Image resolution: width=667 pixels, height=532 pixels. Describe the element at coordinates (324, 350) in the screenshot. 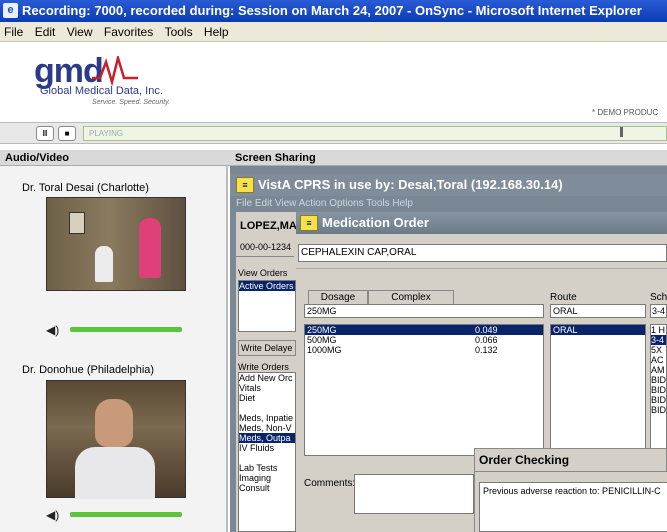

I see `dosage-value: 1000MG` at that location.